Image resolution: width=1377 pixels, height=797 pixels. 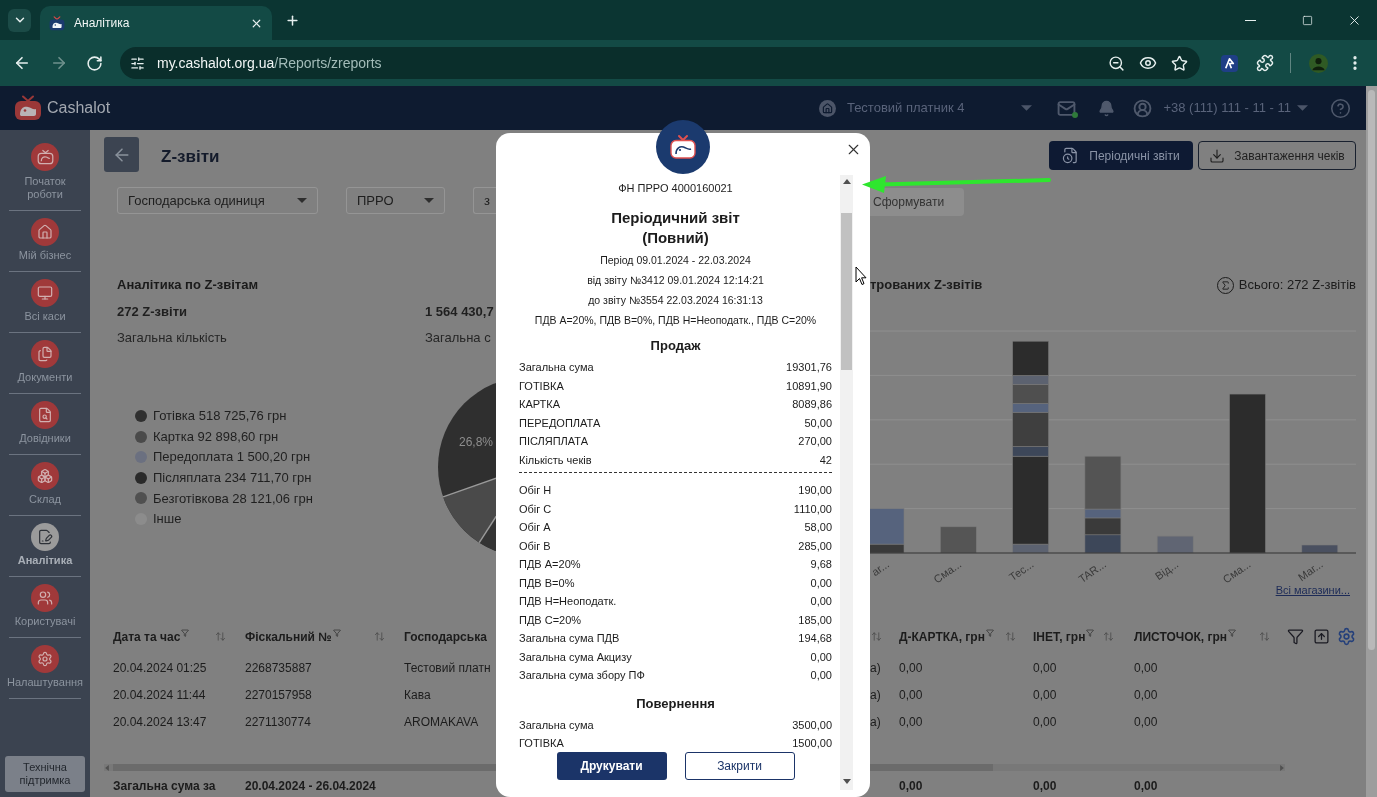 I want to click on table-cell: Кава, so click(x=417, y=694).